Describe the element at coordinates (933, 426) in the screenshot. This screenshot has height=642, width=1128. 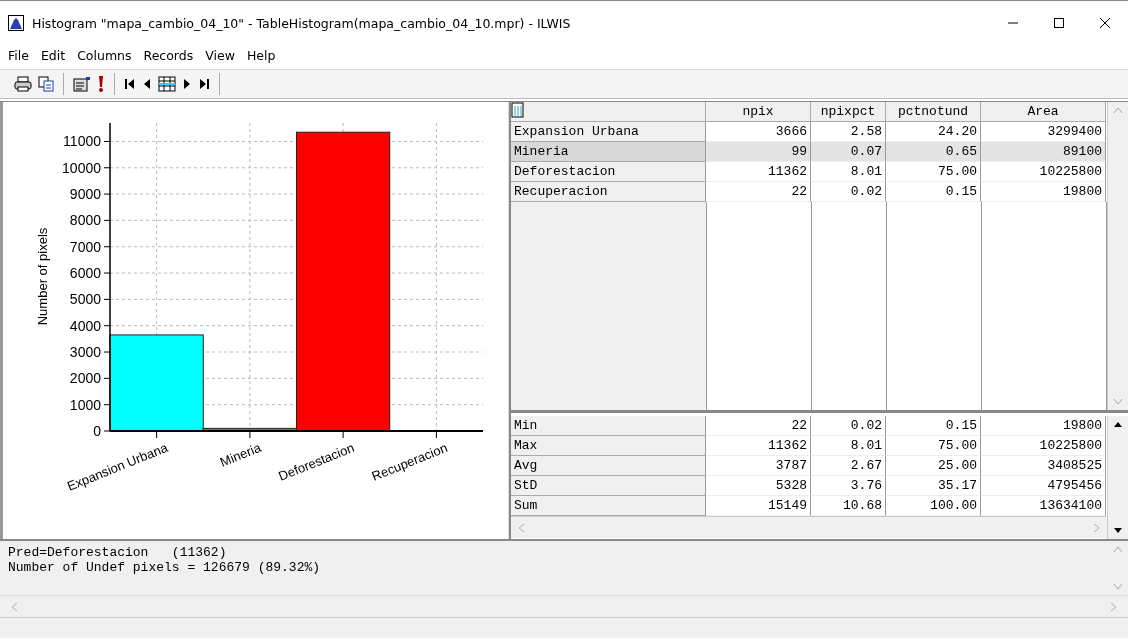
I see `table-cell: 0.15` at that location.